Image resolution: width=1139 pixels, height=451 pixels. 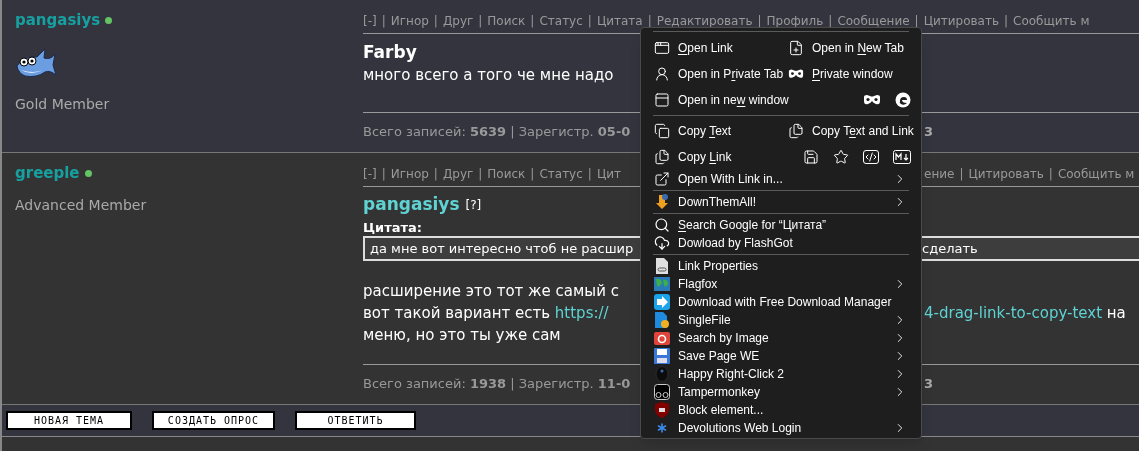 I want to click on menu-item: Happy Right-Click 2, so click(x=781, y=374).